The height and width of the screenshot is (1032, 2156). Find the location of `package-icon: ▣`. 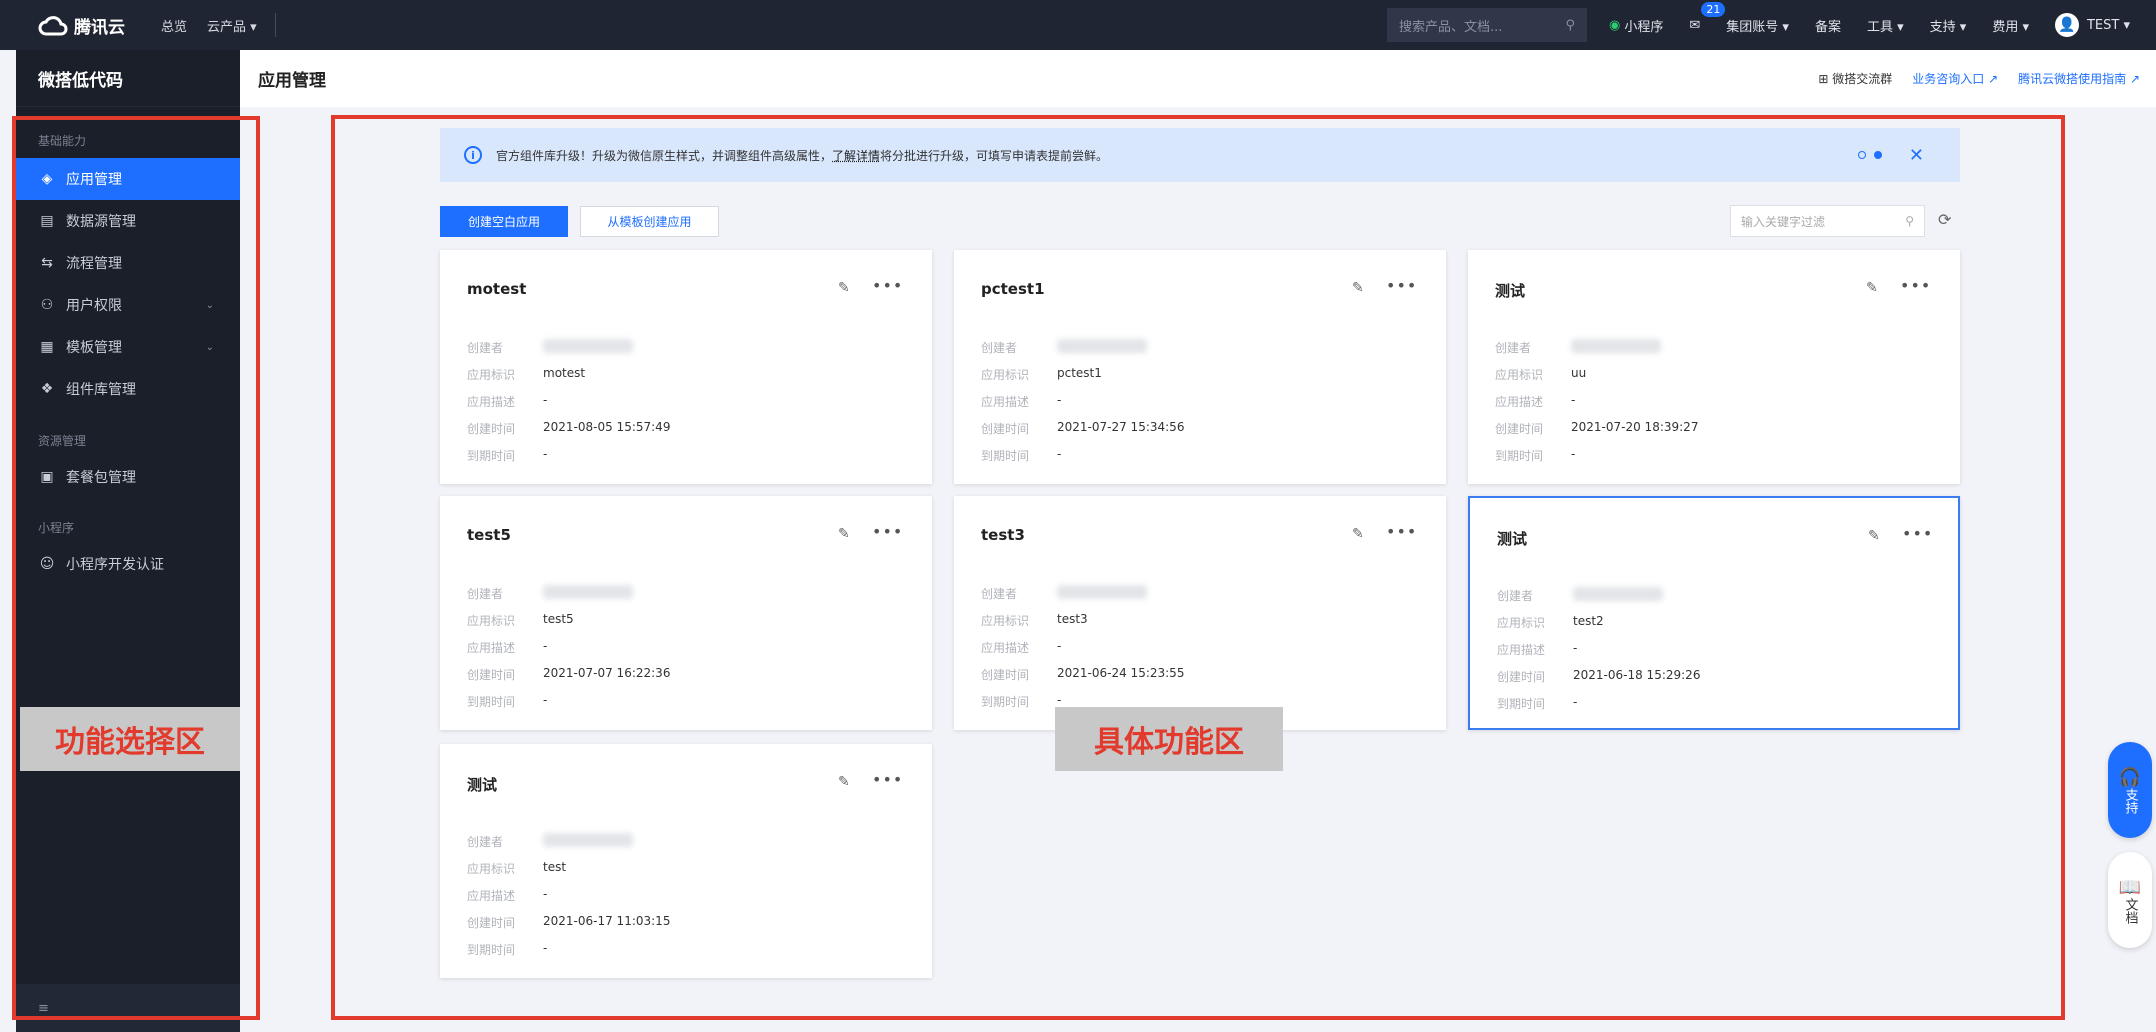

package-icon: ▣ is located at coordinates (47, 477).